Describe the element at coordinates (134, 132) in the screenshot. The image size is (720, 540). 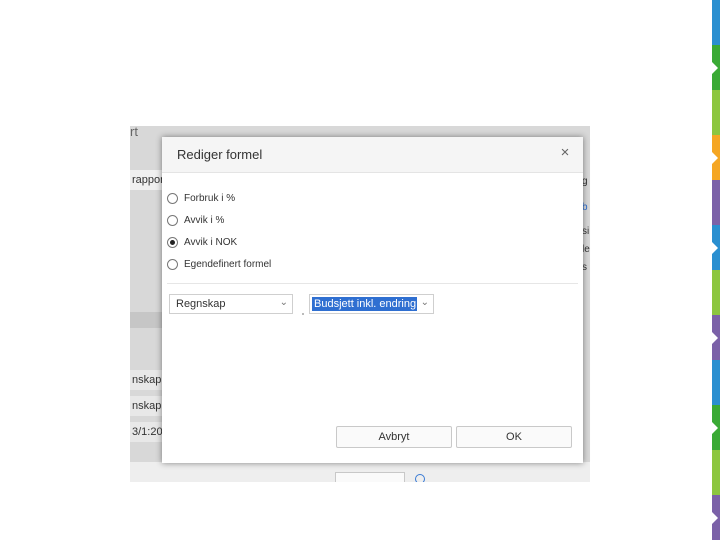
I see `background-top-text: rt` at that location.